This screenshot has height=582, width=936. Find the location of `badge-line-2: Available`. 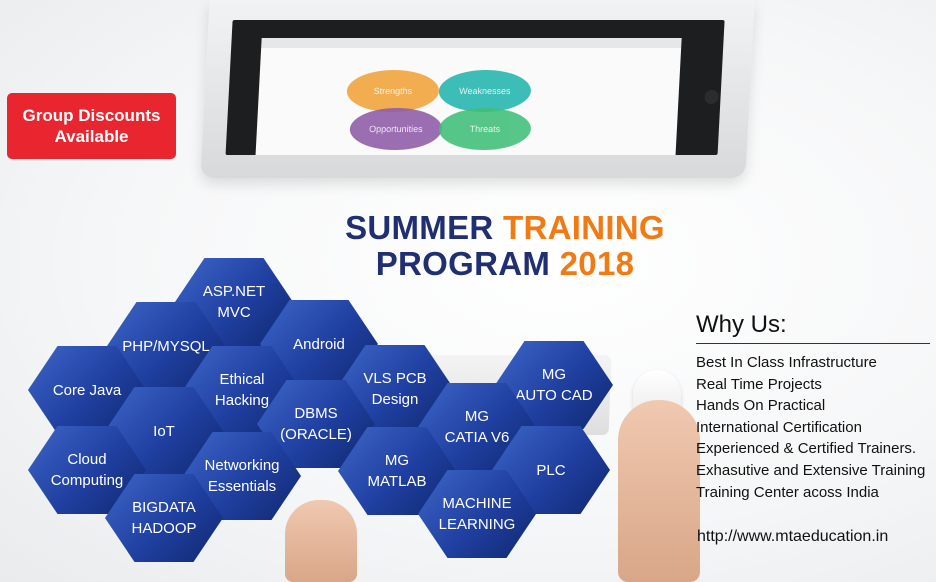

badge-line-2: Available is located at coordinates (91, 136).